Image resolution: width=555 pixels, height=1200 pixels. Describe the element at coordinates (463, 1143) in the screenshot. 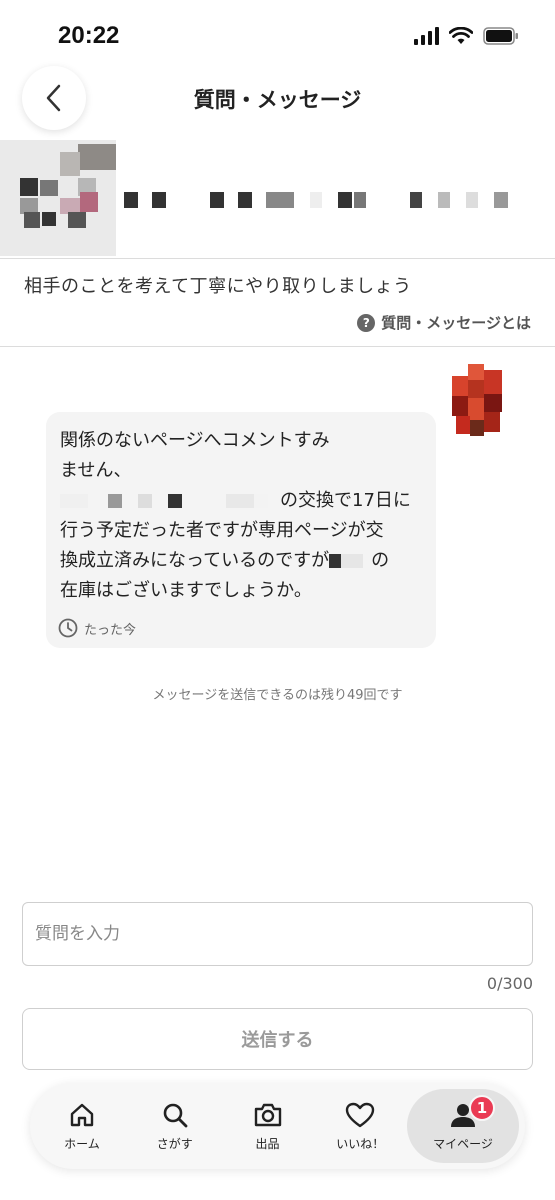

I see `tab-label: マイページ` at that location.